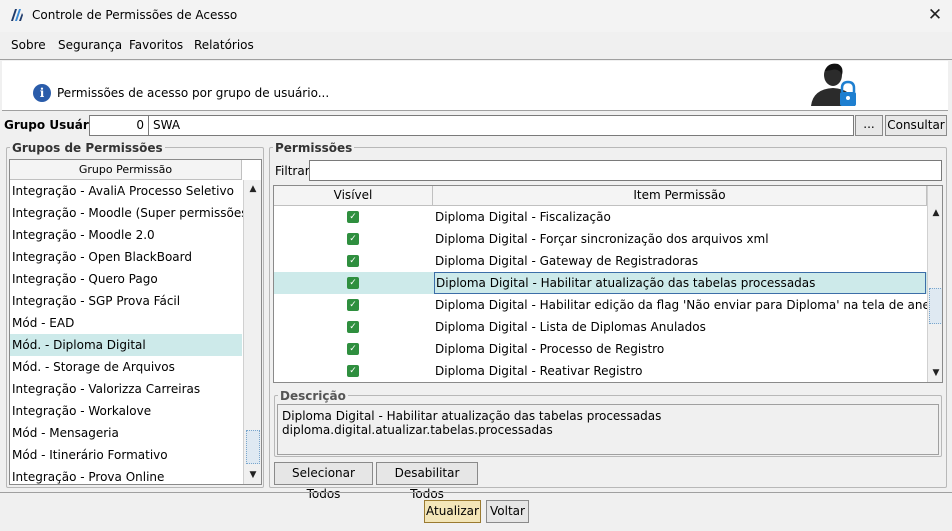  What do you see at coordinates (353, 196) in the screenshot?
I see `visivel-column-header: Visível` at bounding box center [353, 196].